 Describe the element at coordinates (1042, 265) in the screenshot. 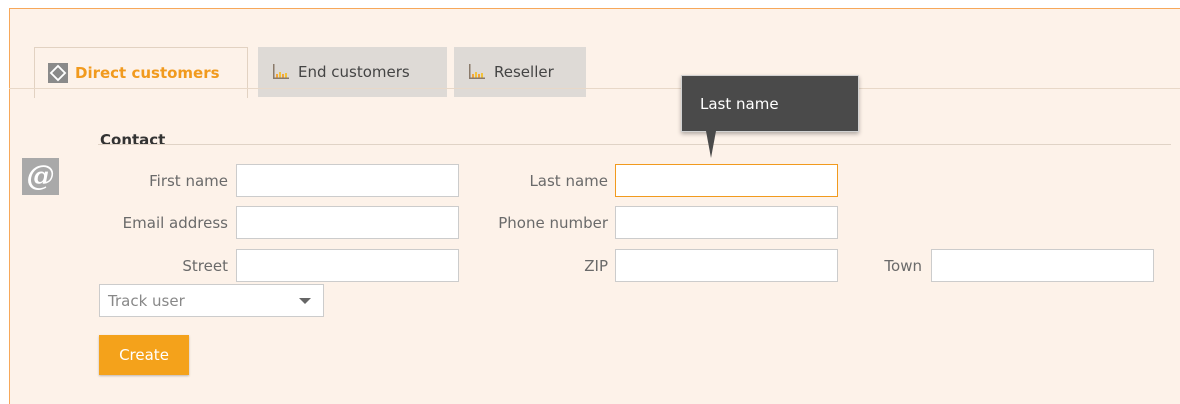

I see `town-field` at that location.